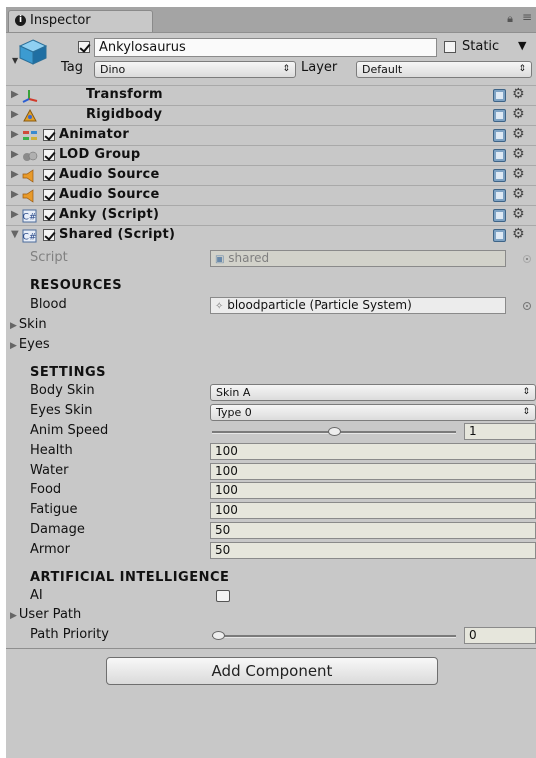  What do you see at coordinates (28, 196) in the screenshot?
I see `audio-source-icon` at bounding box center [28, 196].